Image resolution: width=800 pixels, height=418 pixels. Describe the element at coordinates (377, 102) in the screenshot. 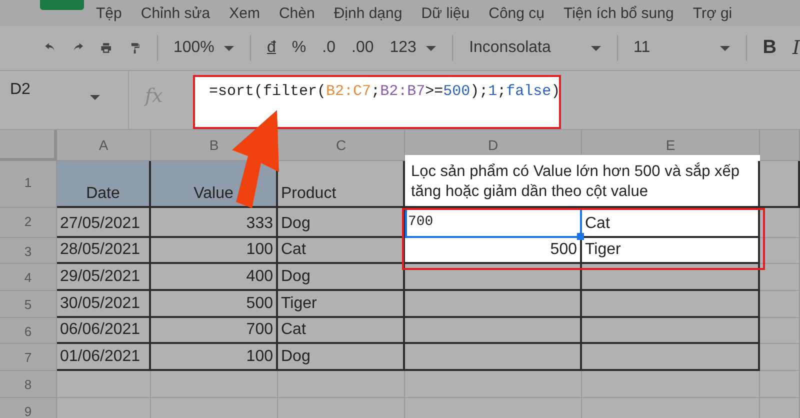

I see `formula-field: =sort(filter(B2:C7;B2:B7>=500);1;false)` at that location.